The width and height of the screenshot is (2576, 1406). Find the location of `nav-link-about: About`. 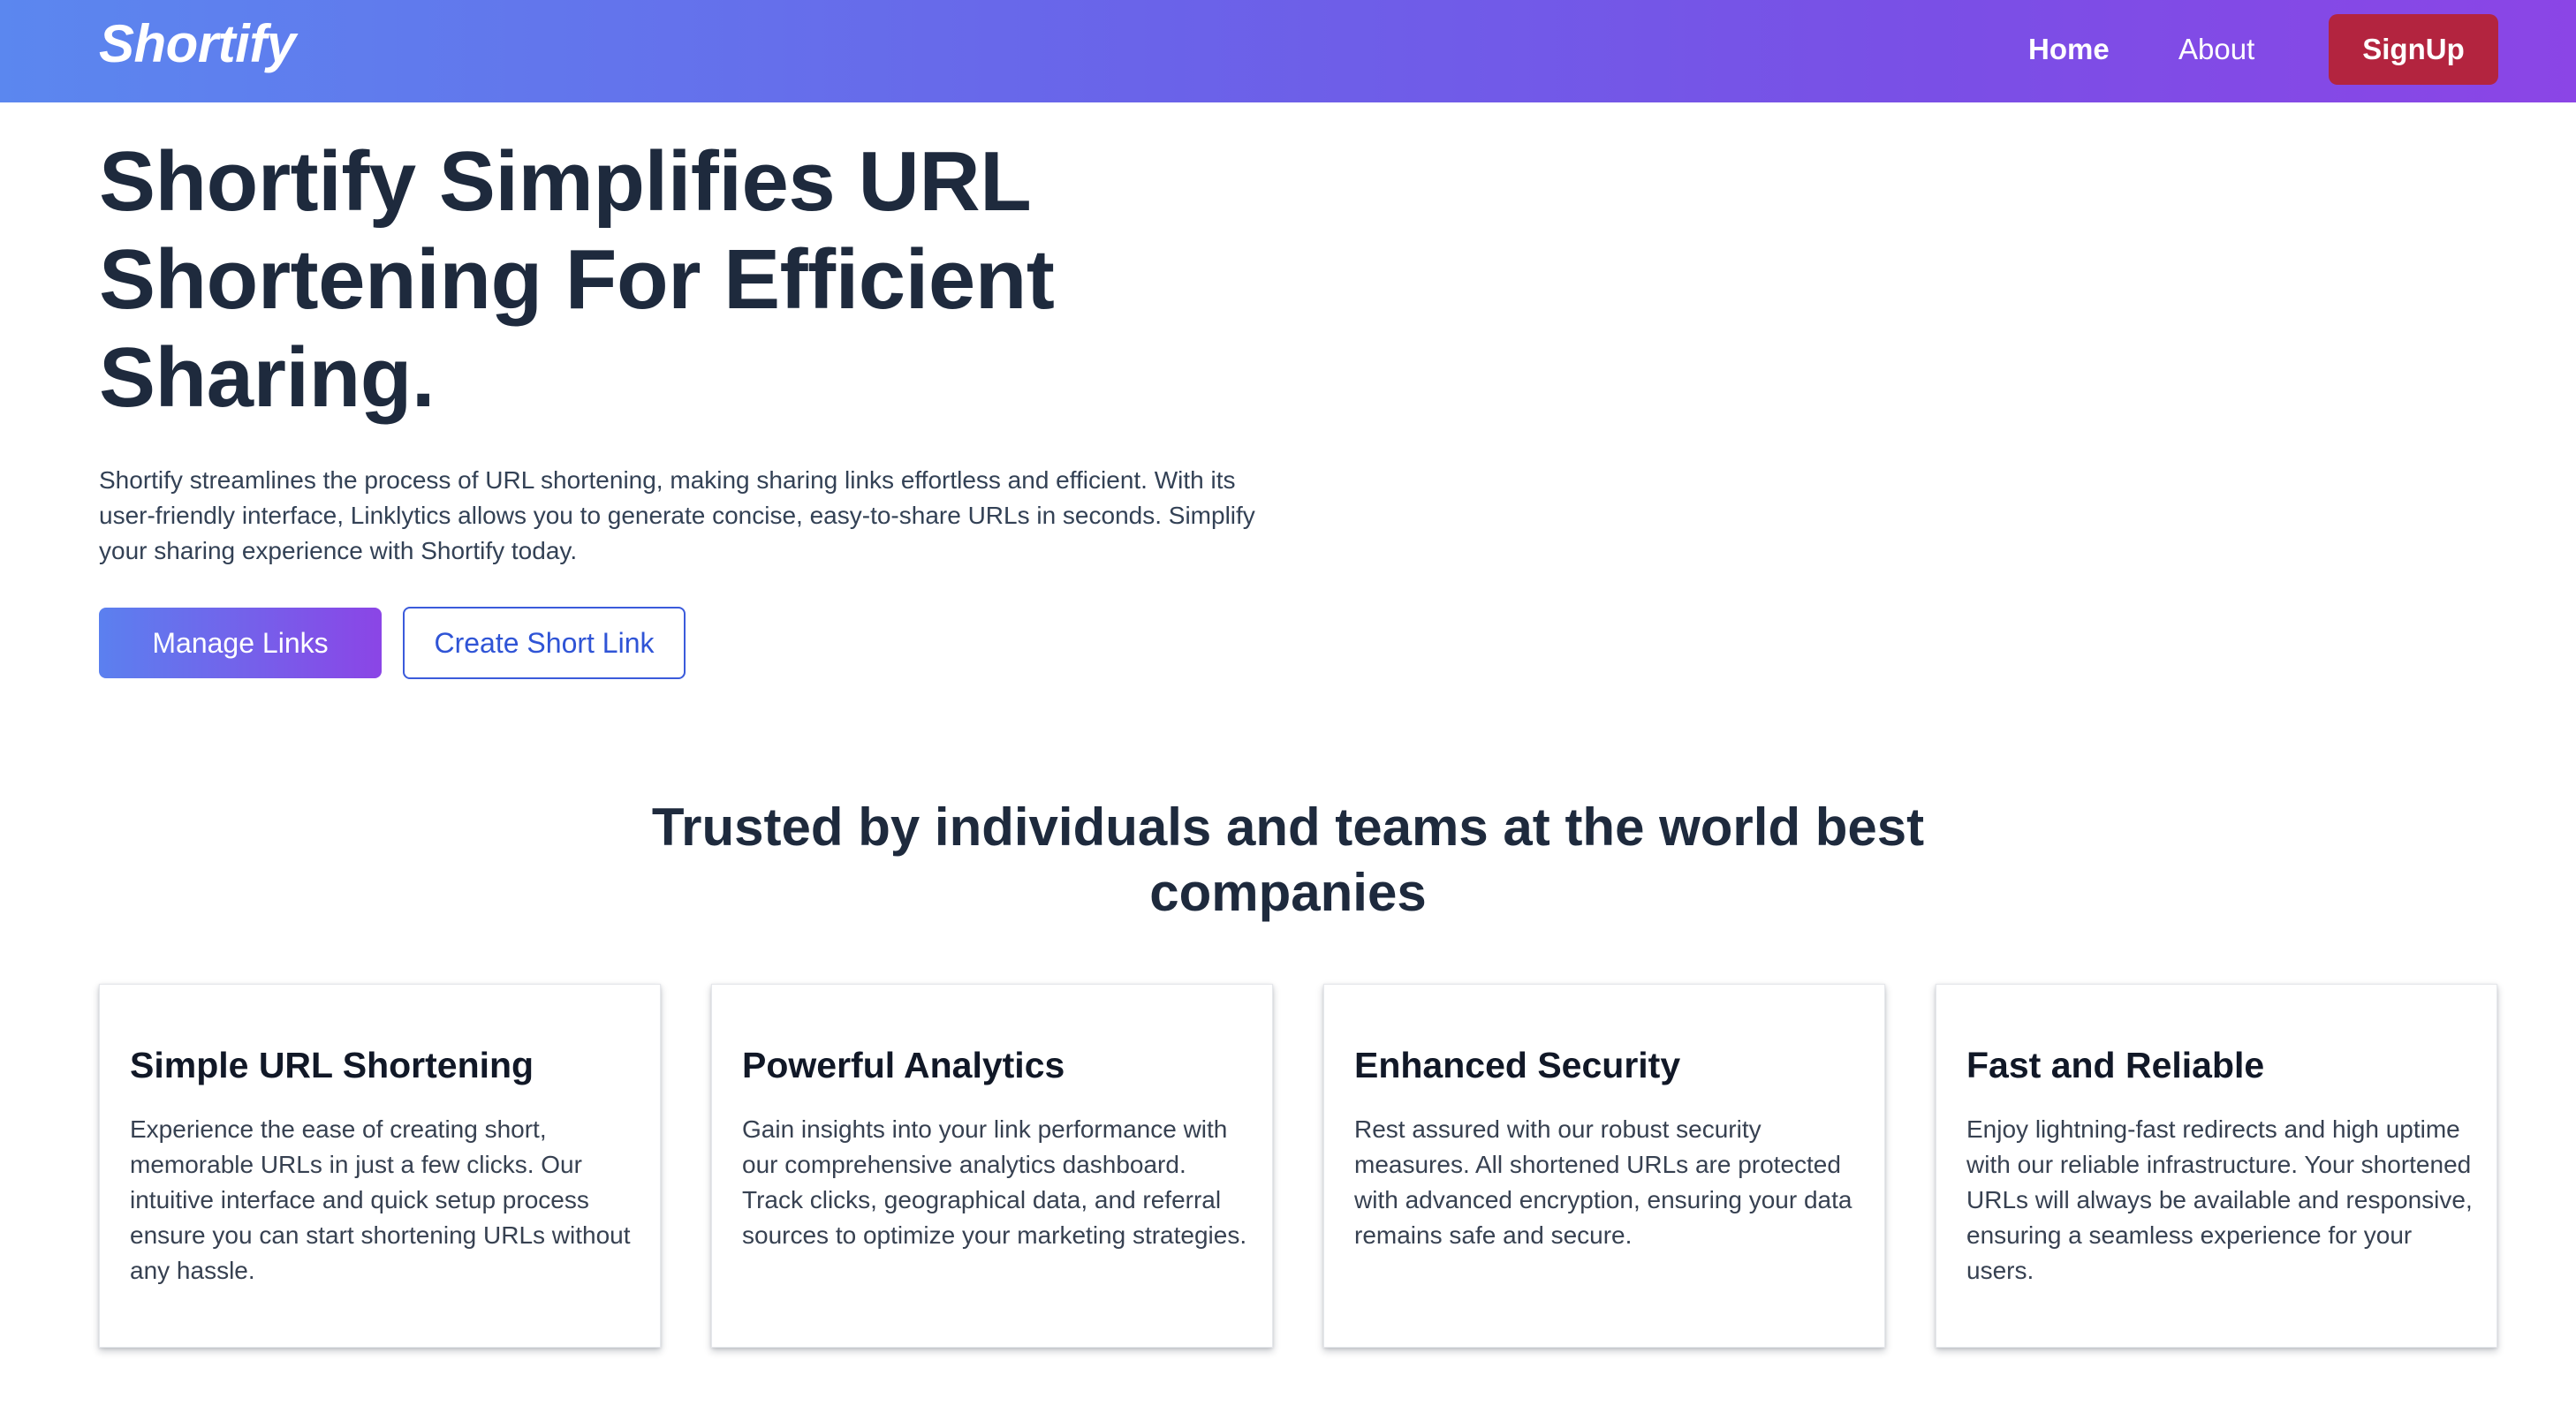

nav-link-about: About is located at coordinates (2216, 49).